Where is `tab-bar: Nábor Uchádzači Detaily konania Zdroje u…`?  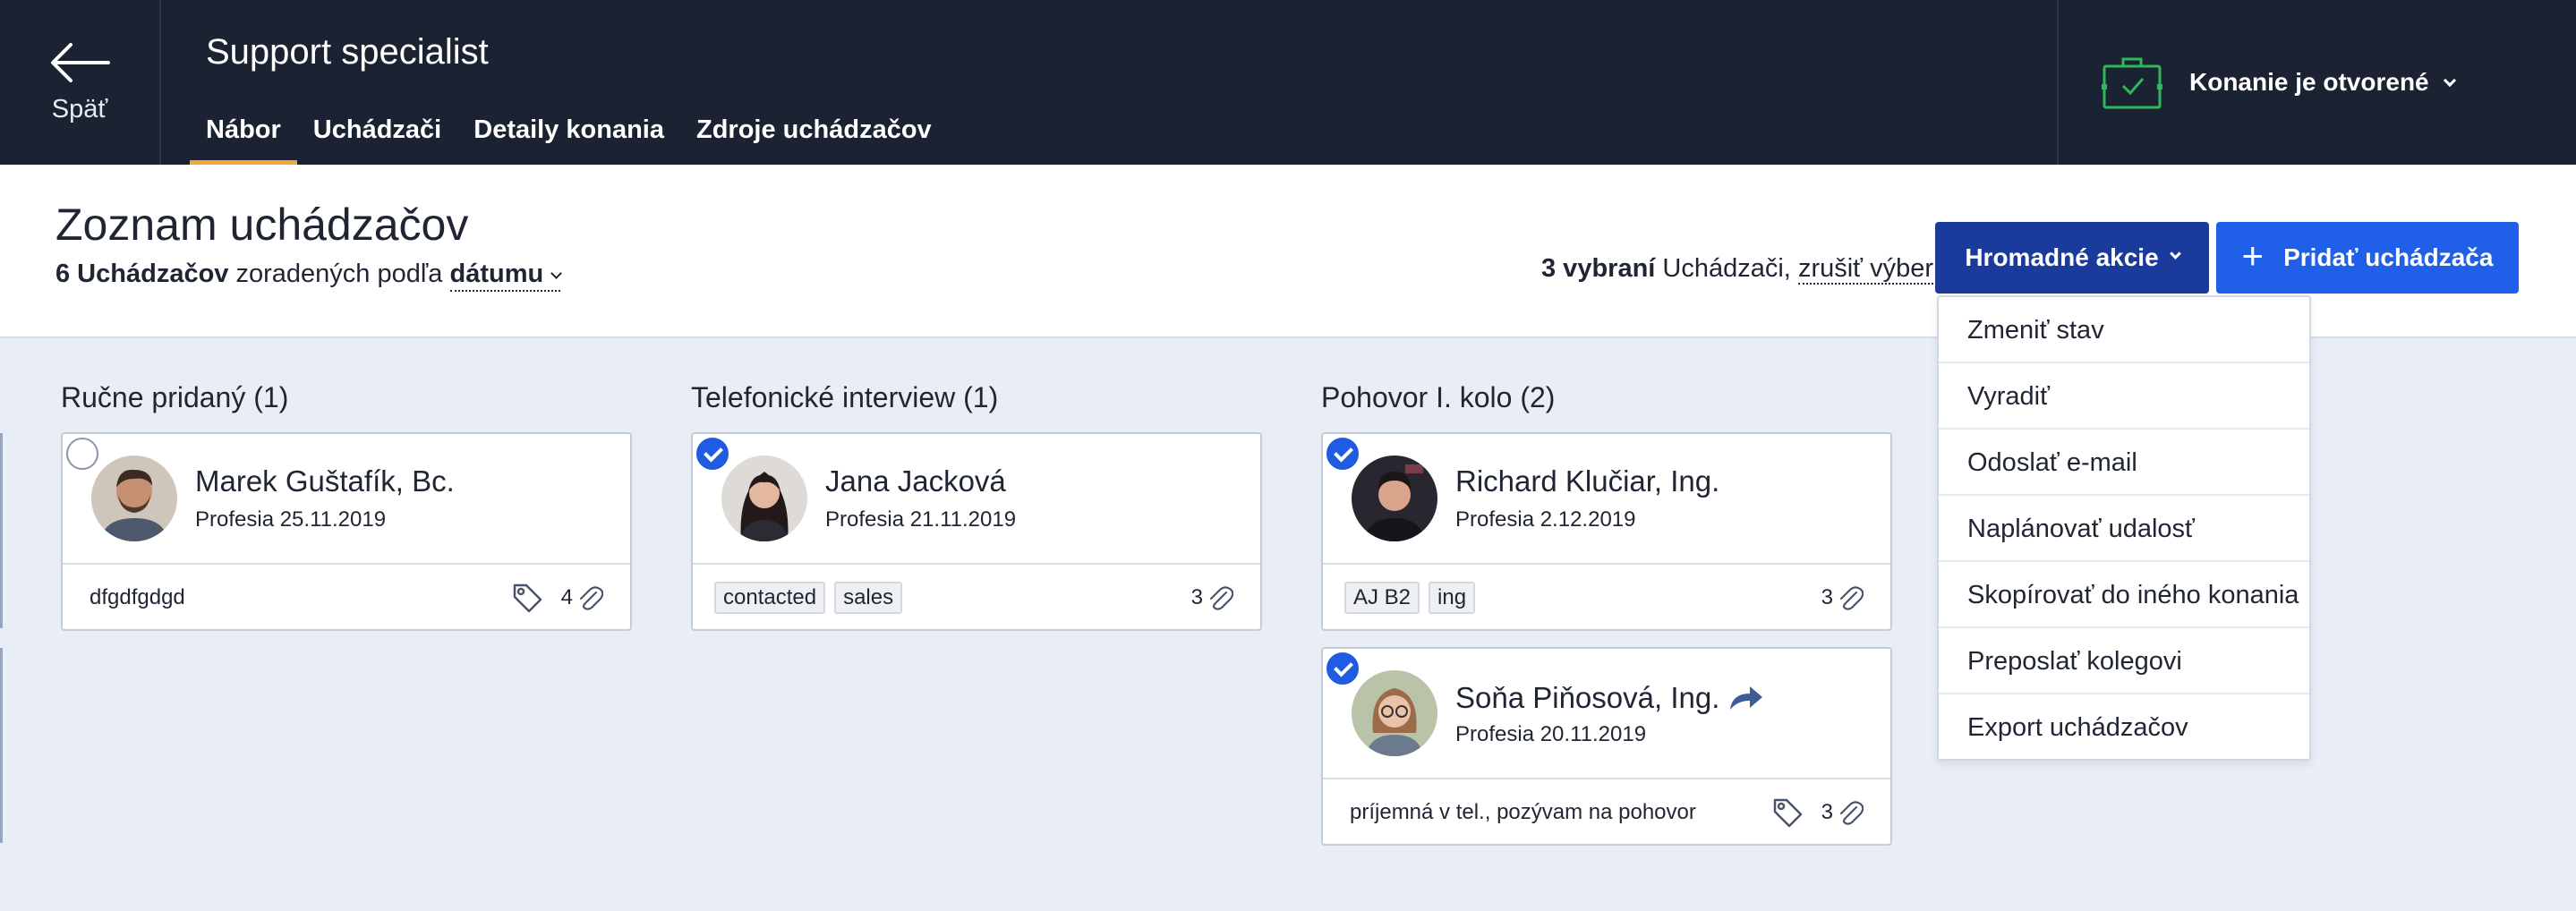 tab-bar: Nábor Uchádzači Detaily konania Zdroje u… is located at coordinates (569, 136).